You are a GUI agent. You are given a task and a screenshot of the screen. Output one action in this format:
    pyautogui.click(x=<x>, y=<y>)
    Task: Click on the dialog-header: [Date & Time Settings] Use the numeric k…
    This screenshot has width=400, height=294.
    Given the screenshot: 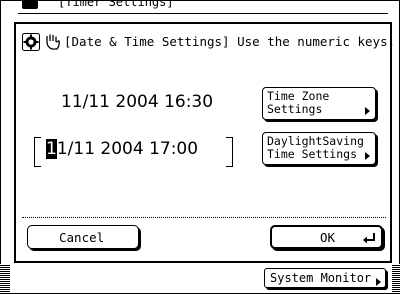 What is the action you would take?
    pyautogui.click(x=208, y=42)
    